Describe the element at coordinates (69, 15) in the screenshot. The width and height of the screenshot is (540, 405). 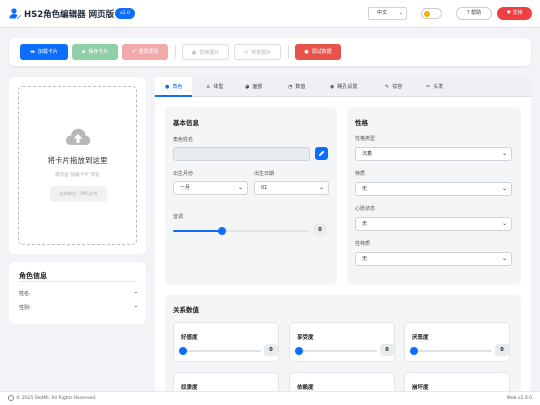
I see `app-title: HS2角色编辑器 网页版` at that location.